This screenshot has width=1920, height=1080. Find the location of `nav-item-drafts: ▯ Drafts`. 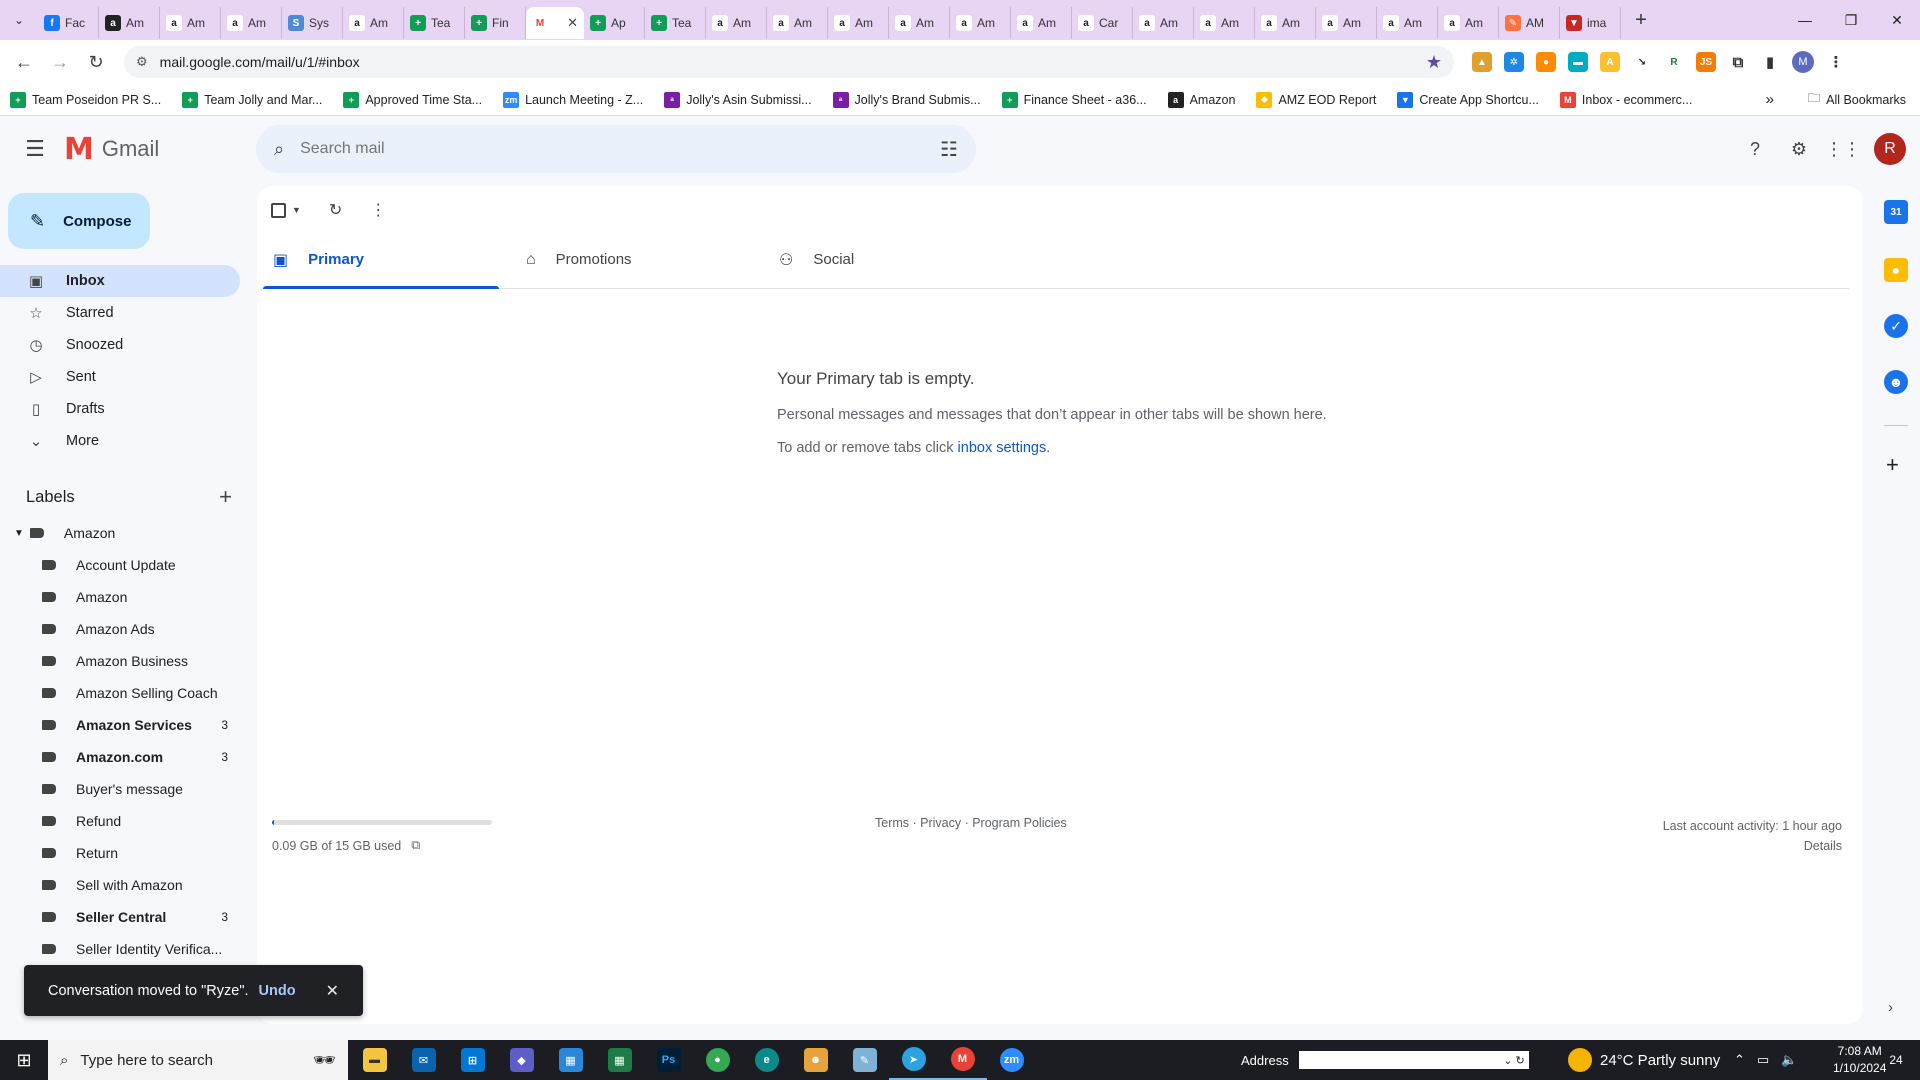

nav-item-drafts: ▯ Drafts is located at coordinates (120, 409).